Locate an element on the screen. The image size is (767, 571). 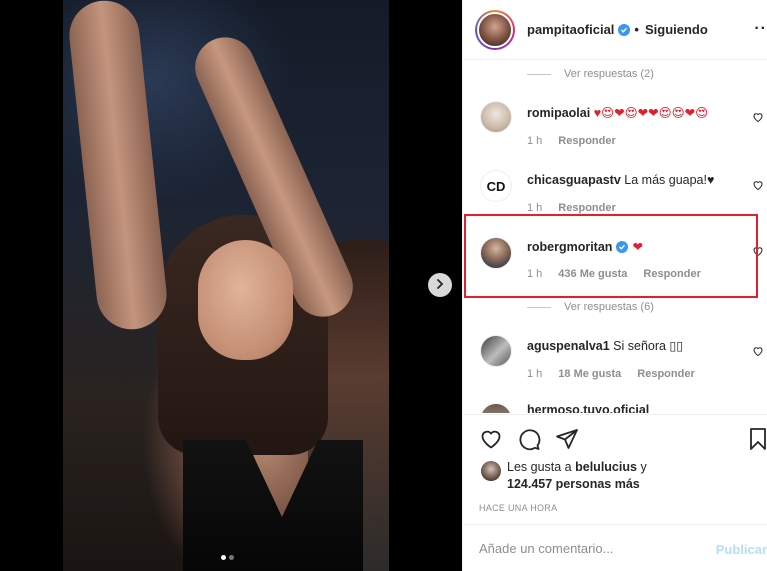
comment-text: romipaolai ♥😍❤😍❤❤😍😍❤😍 is located at coordinates (617, 112).